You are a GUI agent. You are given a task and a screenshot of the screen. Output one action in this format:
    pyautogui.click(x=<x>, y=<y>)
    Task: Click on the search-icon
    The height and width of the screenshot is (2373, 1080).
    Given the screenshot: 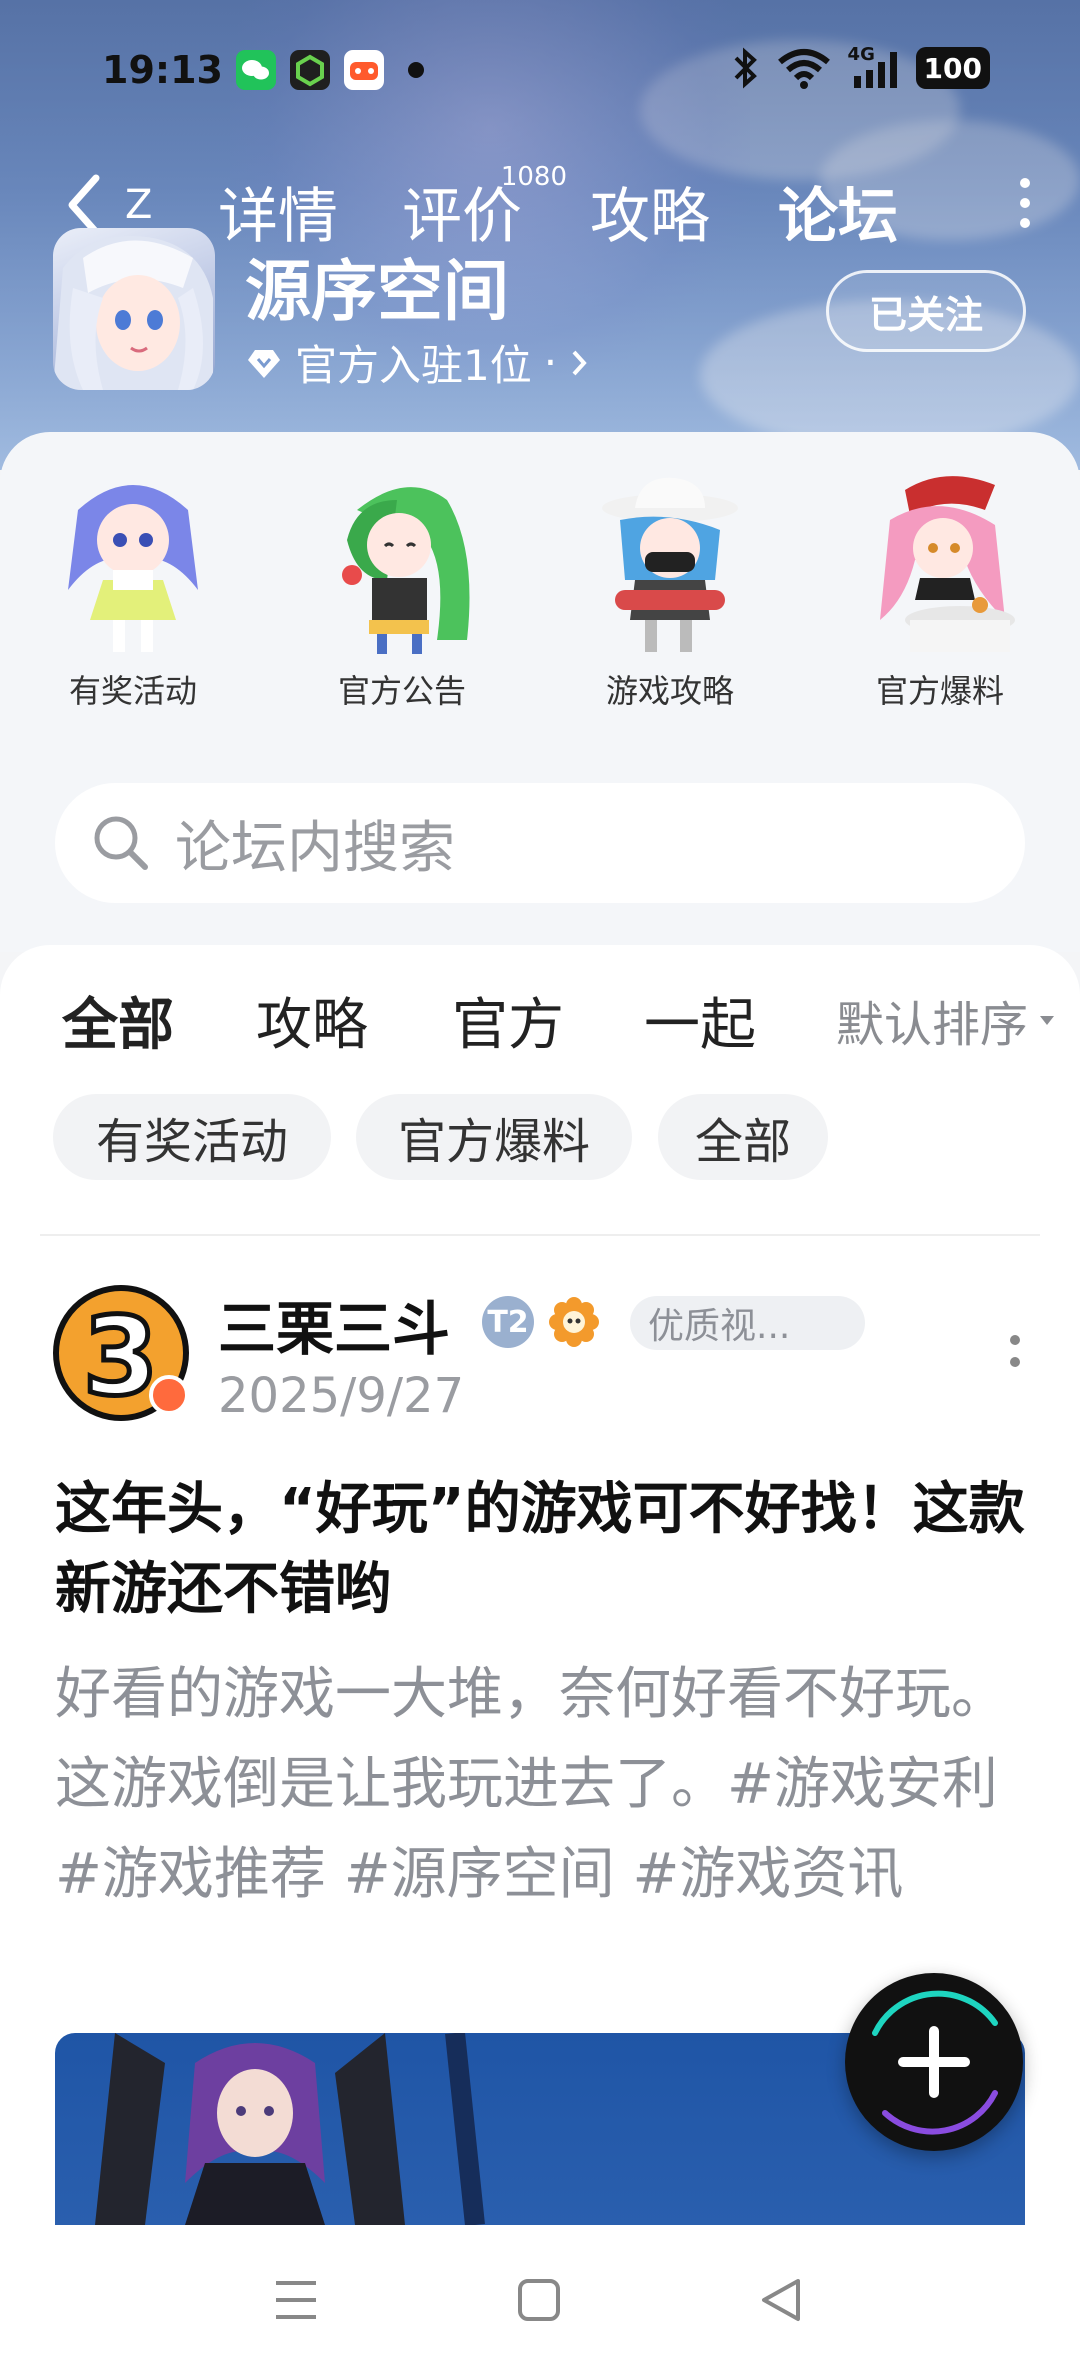 What is the action you would take?
    pyautogui.click(x=121, y=843)
    